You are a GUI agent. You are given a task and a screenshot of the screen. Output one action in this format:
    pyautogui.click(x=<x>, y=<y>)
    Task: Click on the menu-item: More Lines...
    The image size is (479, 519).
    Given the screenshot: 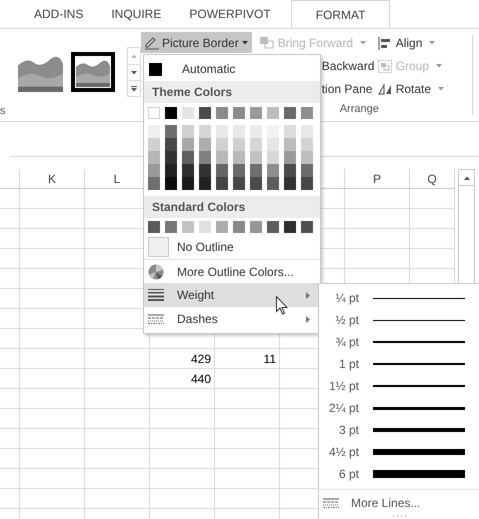 What is the action you would take?
    pyautogui.click(x=385, y=503)
    